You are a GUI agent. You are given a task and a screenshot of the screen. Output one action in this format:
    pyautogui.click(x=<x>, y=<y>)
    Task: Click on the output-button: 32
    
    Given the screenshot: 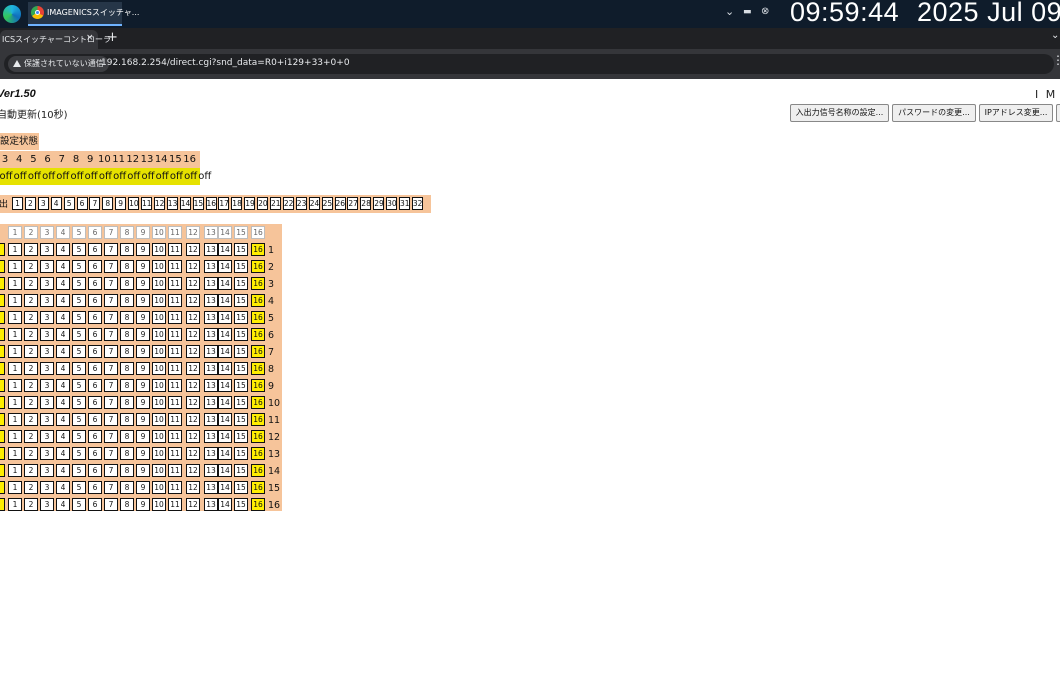 What is the action you would take?
    pyautogui.click(x=417, y=203)
    